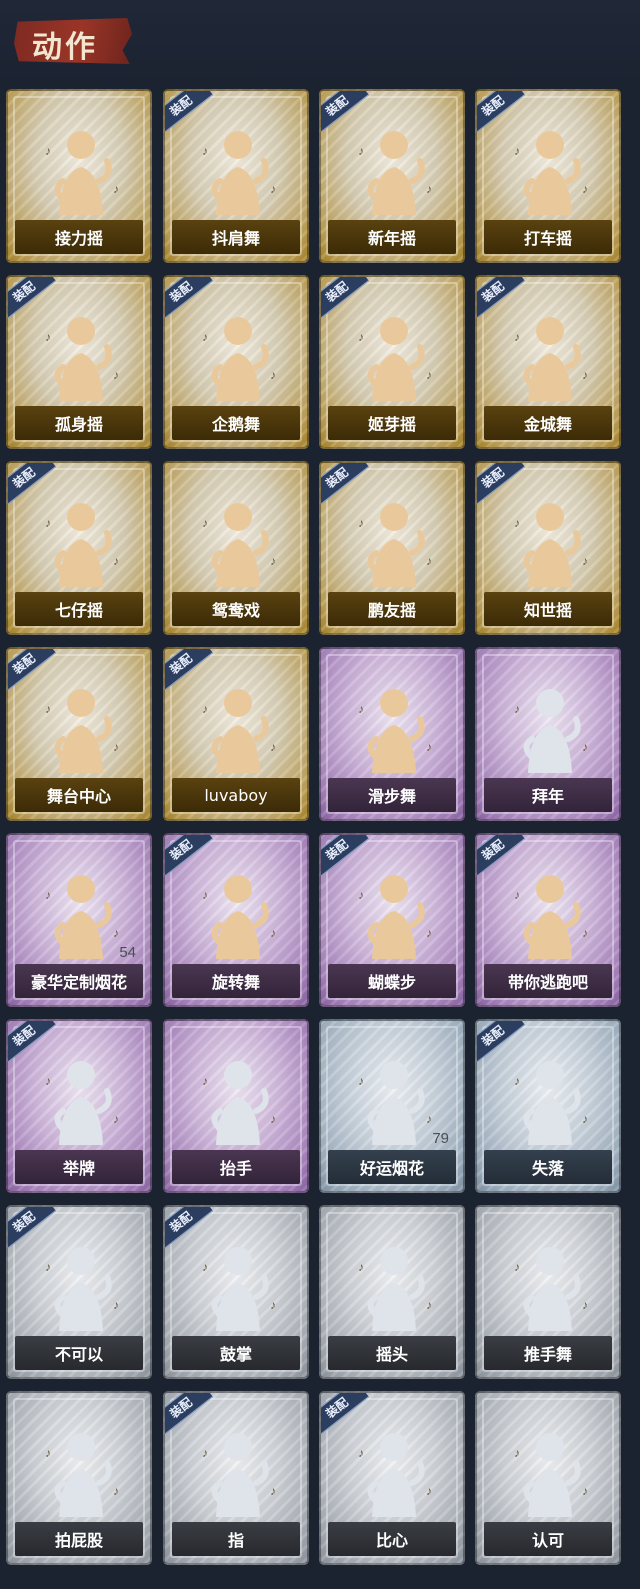 This screenshot has height=1589, width=640. I want to click on figure-shake-icon: ♪♪, so click(395, 1289).